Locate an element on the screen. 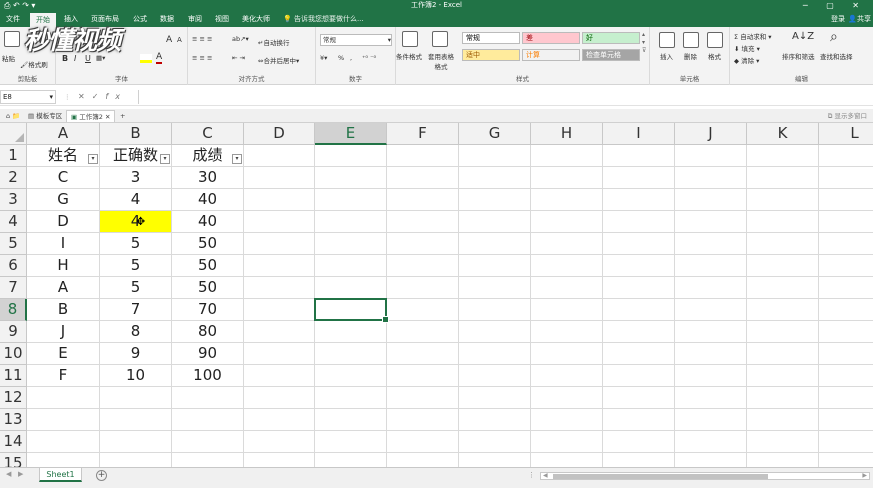 This screenshot has height=488, width=873. delete-cells-icon is located at coordinates (691, 40).